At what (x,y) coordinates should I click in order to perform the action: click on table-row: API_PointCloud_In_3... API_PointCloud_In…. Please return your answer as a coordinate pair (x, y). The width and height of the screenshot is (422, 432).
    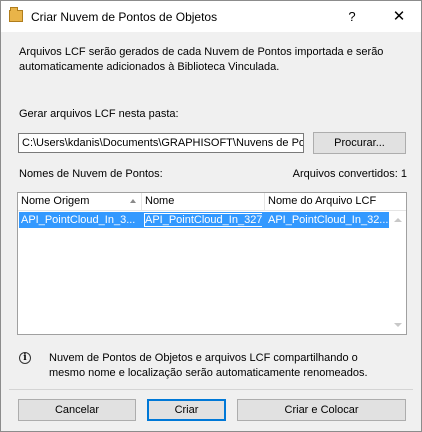
    Looking at the image, I should click on (204, 220).